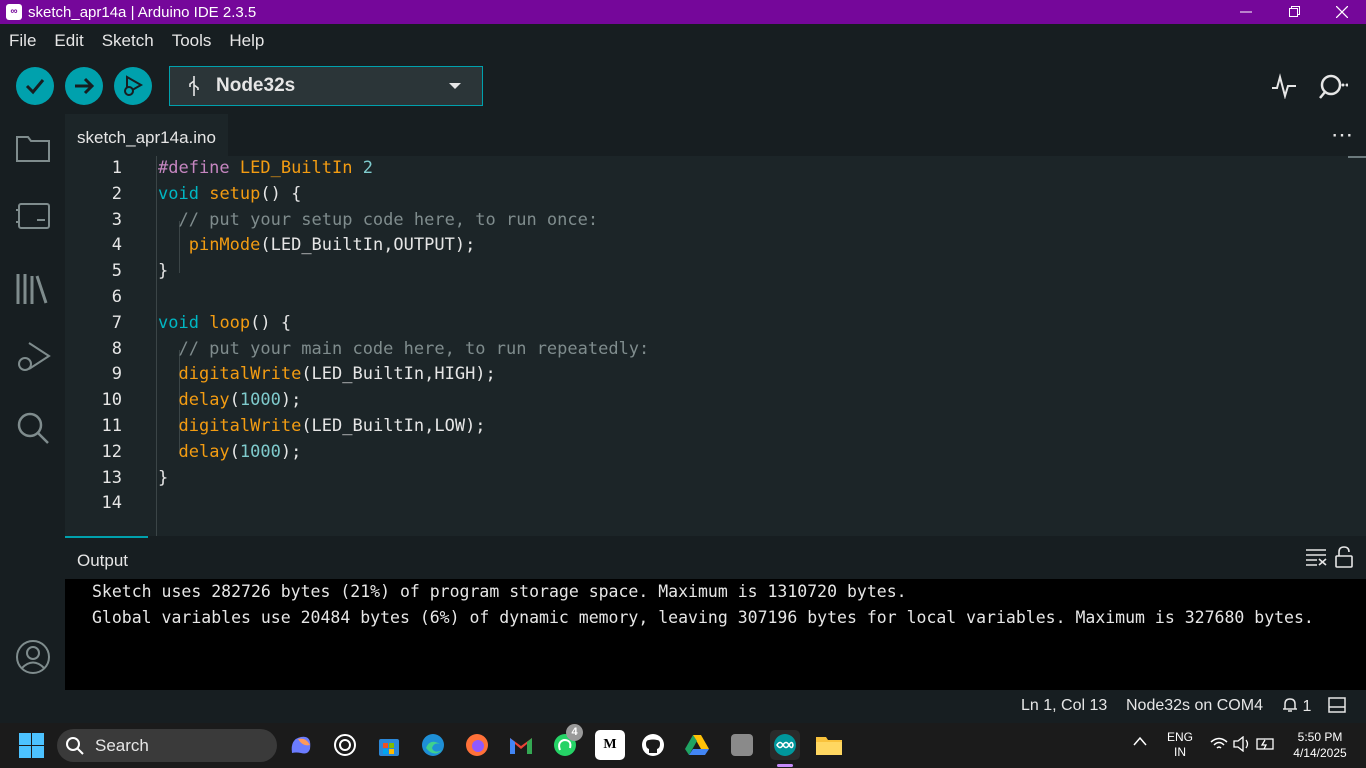 The image size is (1366, 768). I want to click on boards-manager-icon, so click(33, 216).